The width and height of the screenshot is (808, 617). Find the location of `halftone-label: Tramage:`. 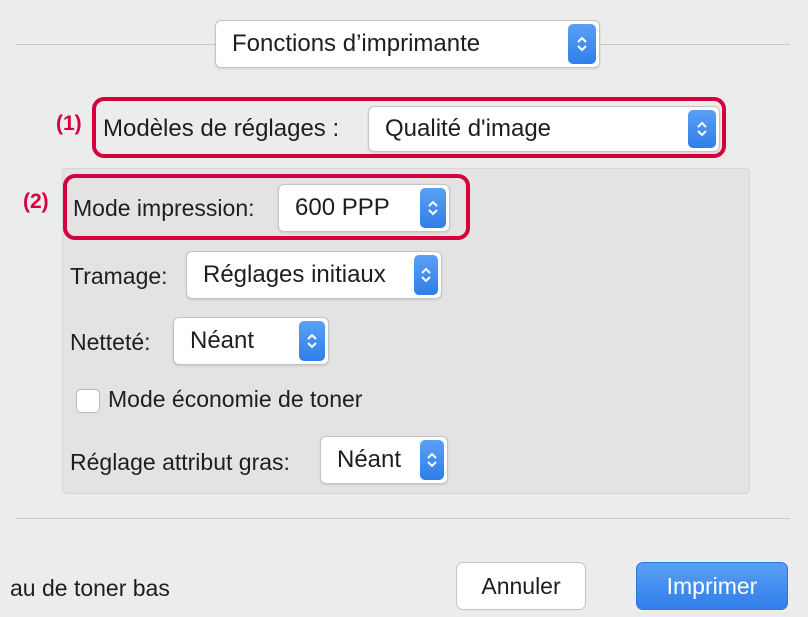

halftone-label: Tramage: is located at coordinates (119, 276).